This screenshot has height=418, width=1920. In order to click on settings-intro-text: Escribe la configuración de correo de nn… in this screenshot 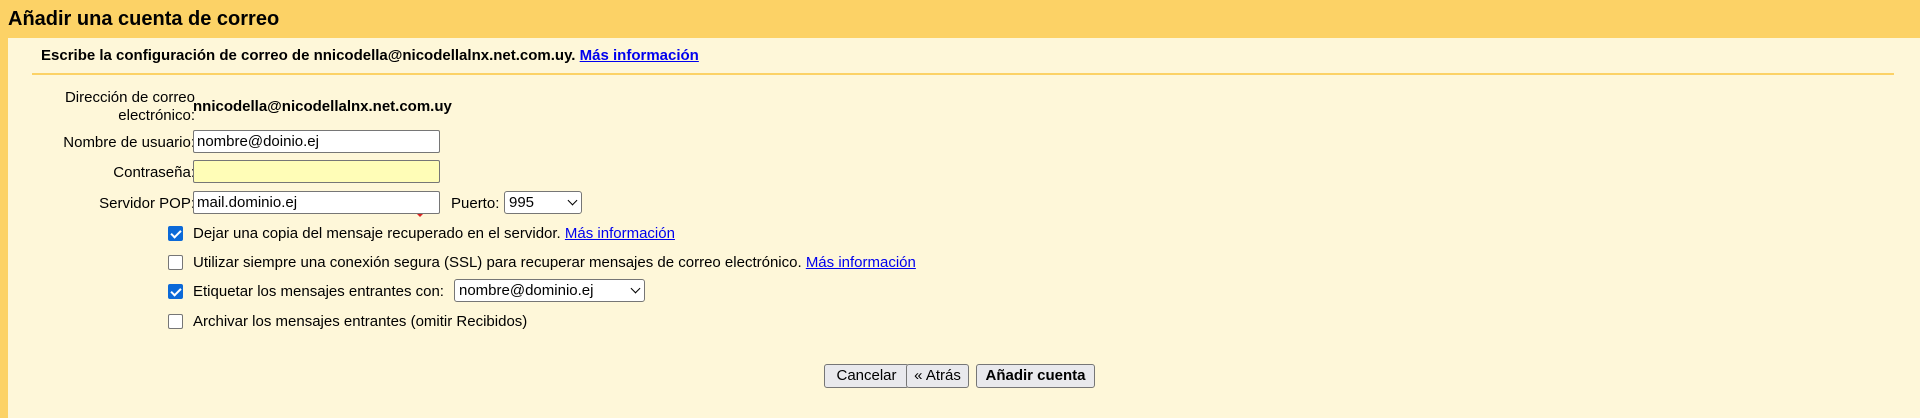, I will do `click(308, 55)`.